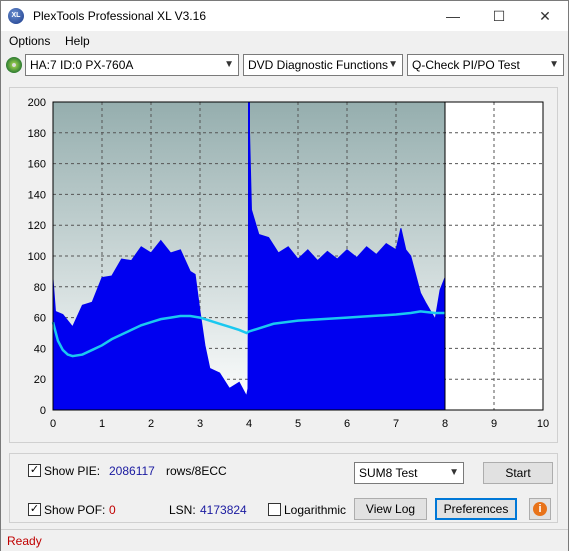 The width and height of the screenshot is (569, 551). What do you see at coordinates (196, 471) in the screenshot?
I see `rows-label: rows/8ECC` at bounding box center [196, 471].